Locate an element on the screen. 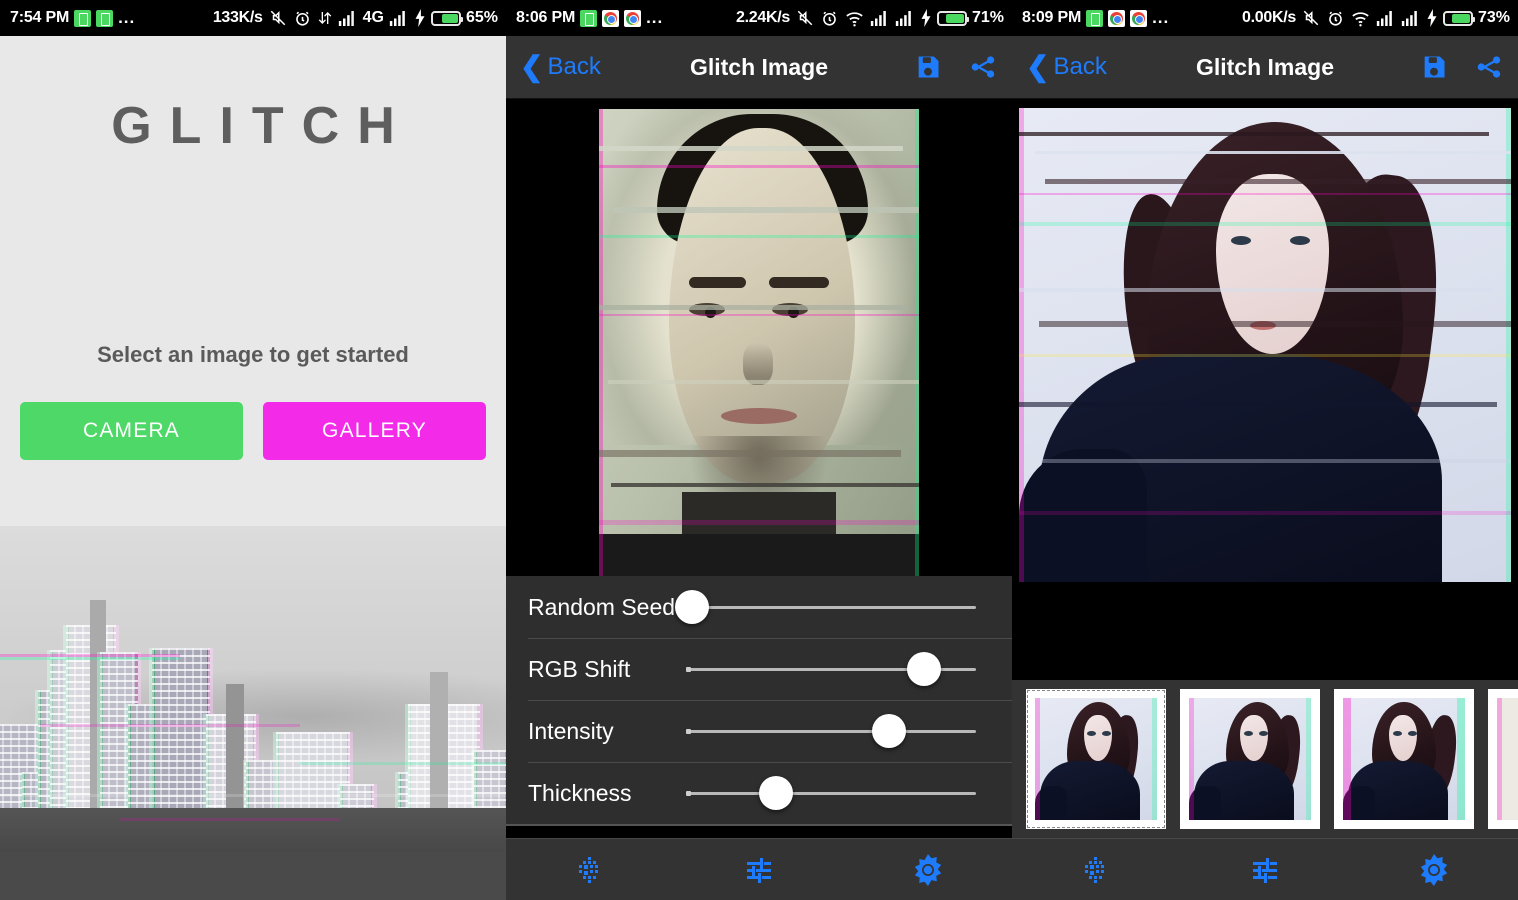 The height and width of the screenshot is (900, 1518). slider-row: Thickness is located at coordinates (759, 793).